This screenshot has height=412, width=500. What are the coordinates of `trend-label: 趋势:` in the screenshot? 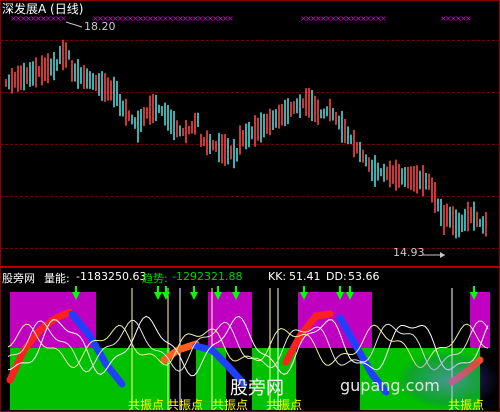 It's located at (155, 278).